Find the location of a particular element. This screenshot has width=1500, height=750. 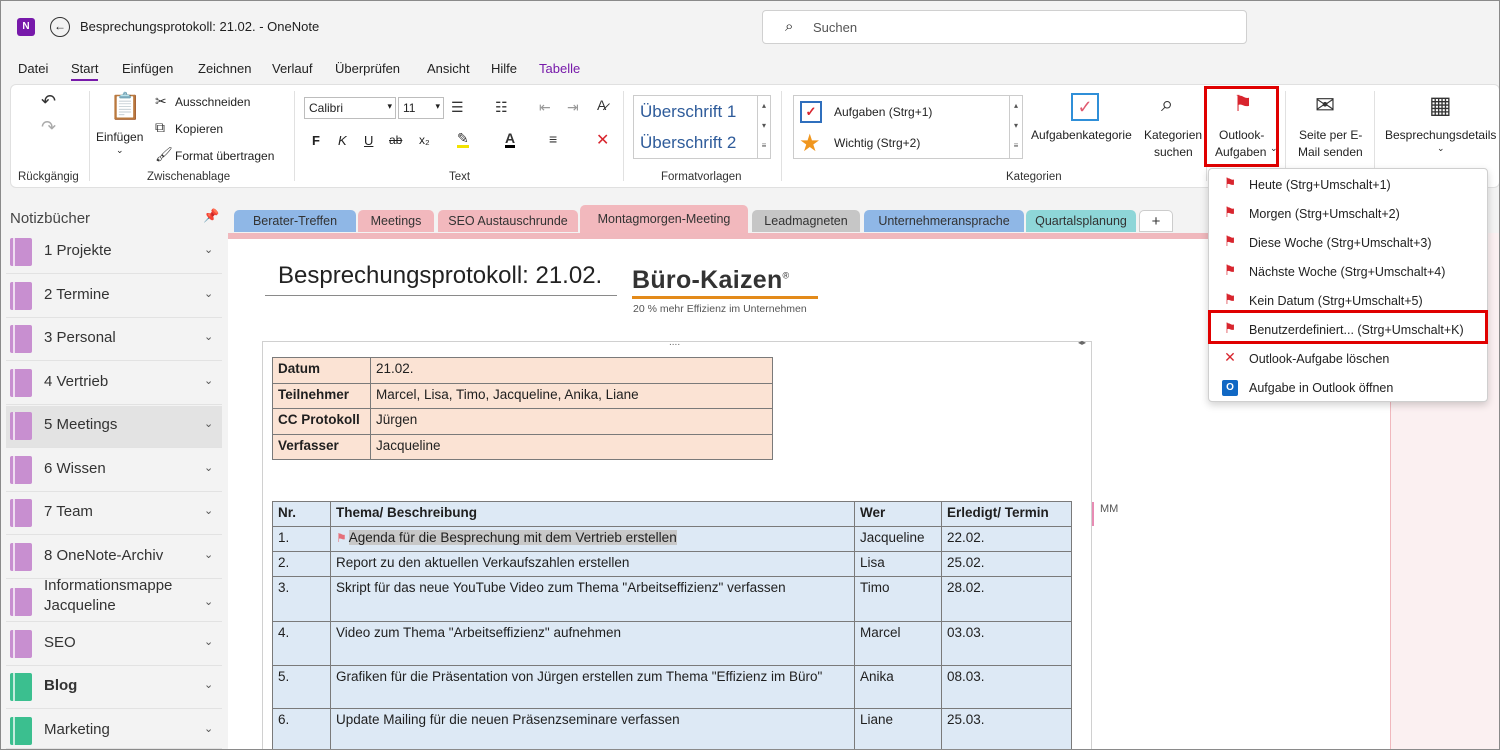

col-topic: Thema/ Beschreibung is located at coordinates (592, 514).